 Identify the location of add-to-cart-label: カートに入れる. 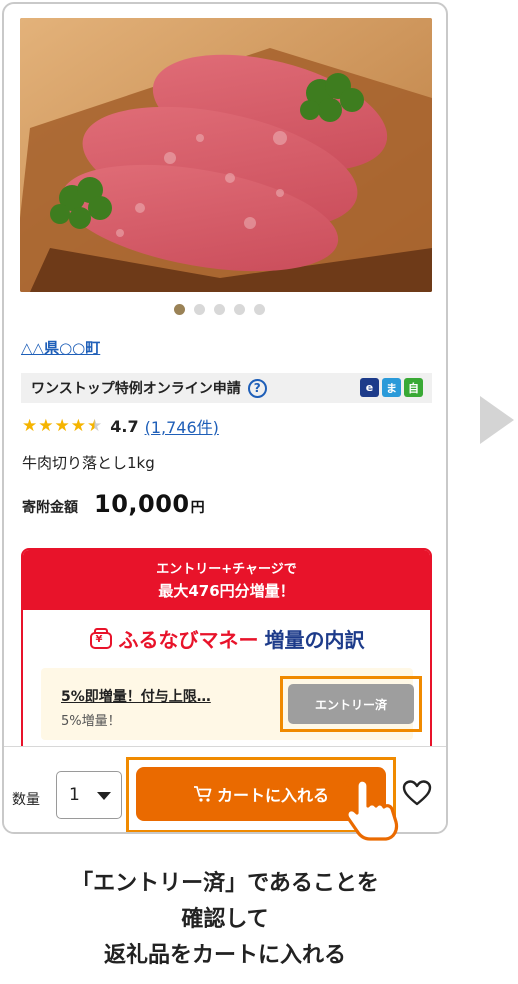
(272, 795).